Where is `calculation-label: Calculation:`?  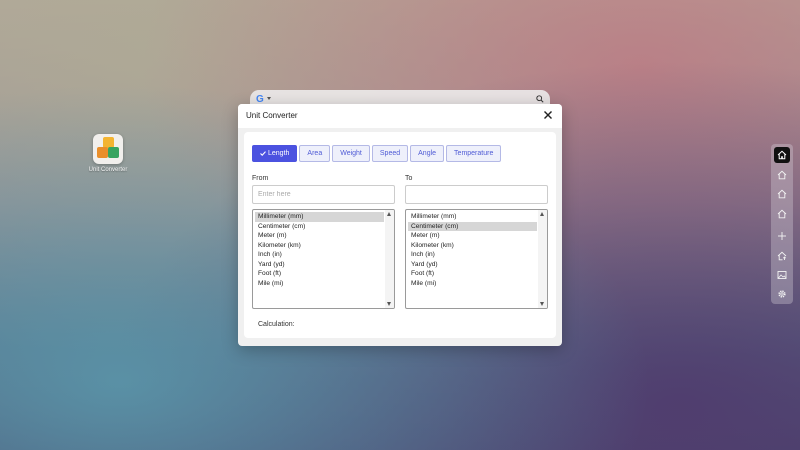 calculation-label: Calculation: is located at coordinates (276, 324).